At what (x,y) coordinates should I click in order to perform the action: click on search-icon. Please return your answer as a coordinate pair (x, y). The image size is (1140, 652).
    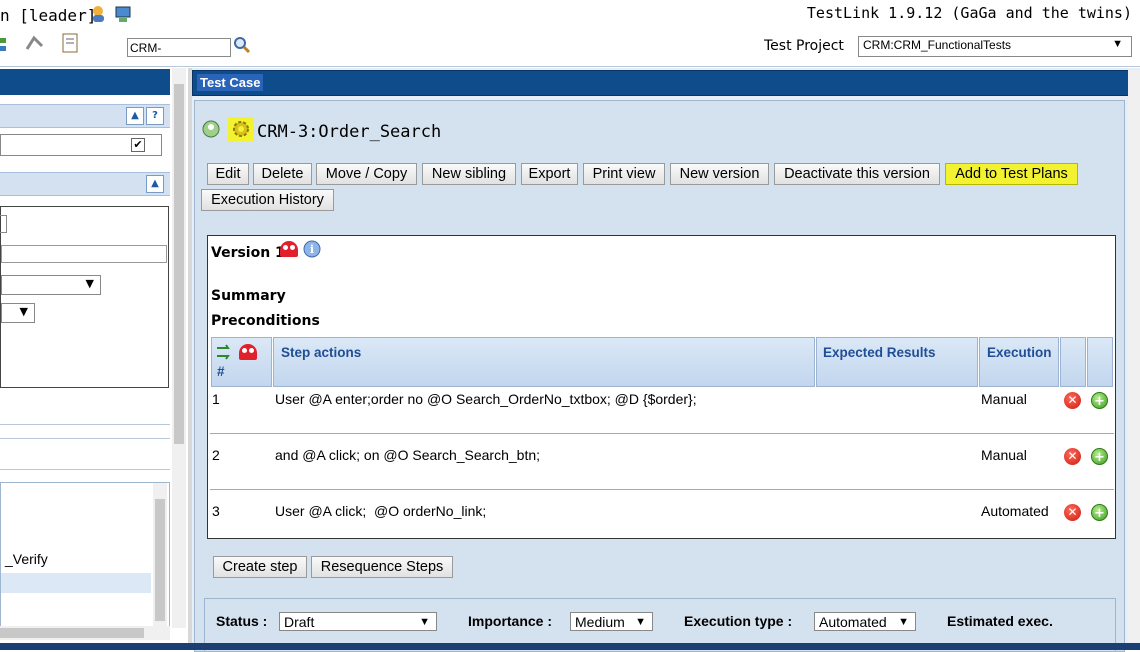
    Looking at the image, I should click on (242, 45).